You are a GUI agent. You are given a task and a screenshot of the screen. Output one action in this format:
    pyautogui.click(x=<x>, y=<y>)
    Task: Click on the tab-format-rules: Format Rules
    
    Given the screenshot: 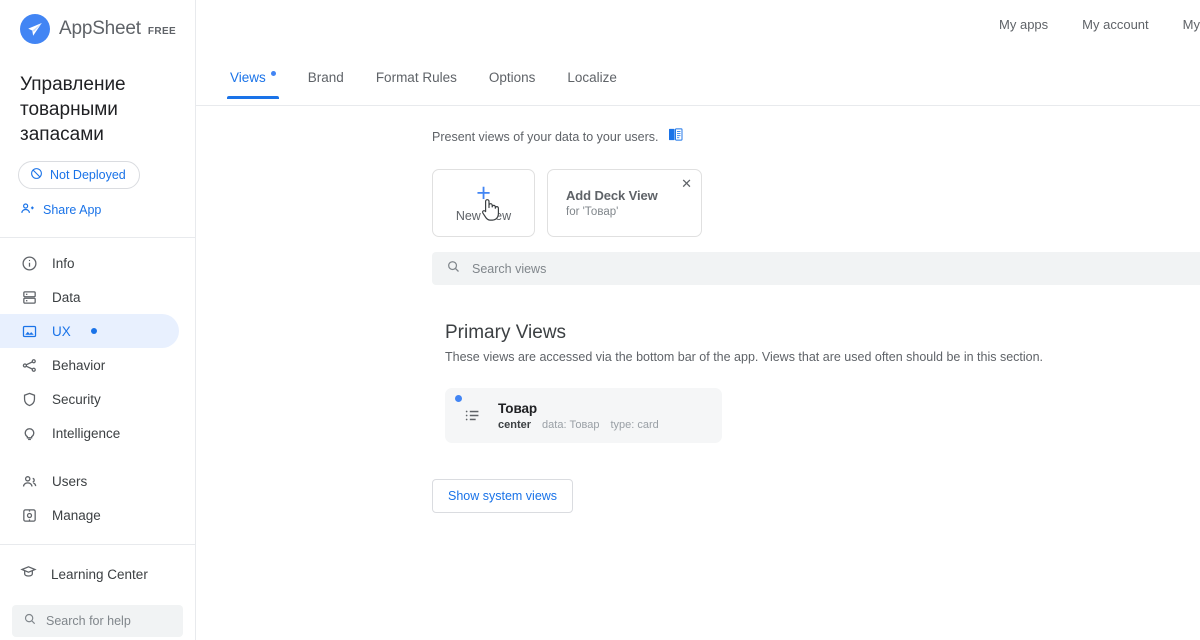 What is the action you would take?
    pyautogui.click(x=416, y=83)
    